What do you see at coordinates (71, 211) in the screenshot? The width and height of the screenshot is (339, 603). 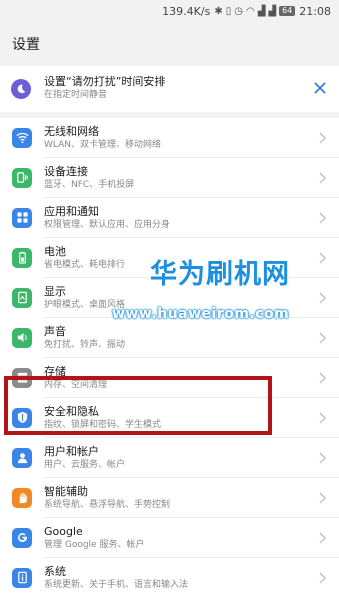 I see `item-title: 应用和通知` at bounding box center [71, 211].